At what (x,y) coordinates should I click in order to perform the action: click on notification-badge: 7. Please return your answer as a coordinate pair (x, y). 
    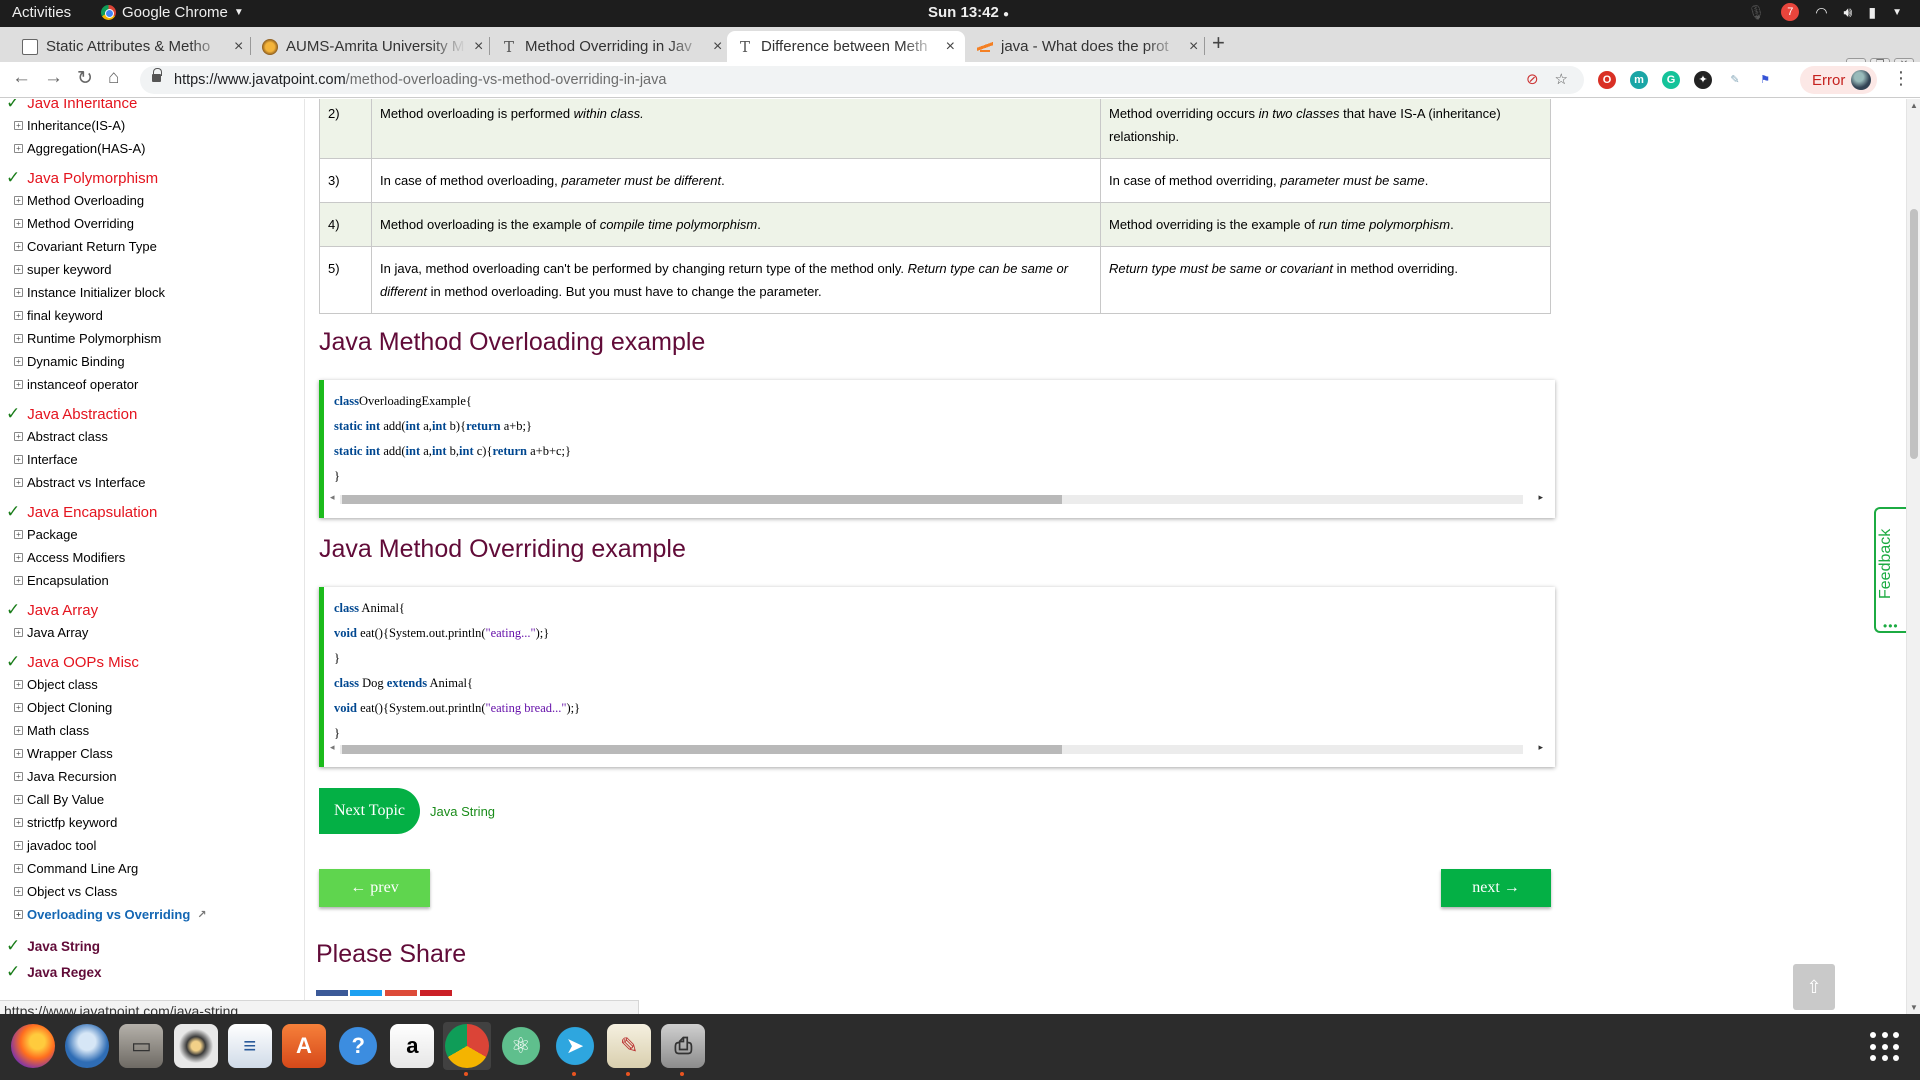
    Looking at the image, I should click on (1790, 12).